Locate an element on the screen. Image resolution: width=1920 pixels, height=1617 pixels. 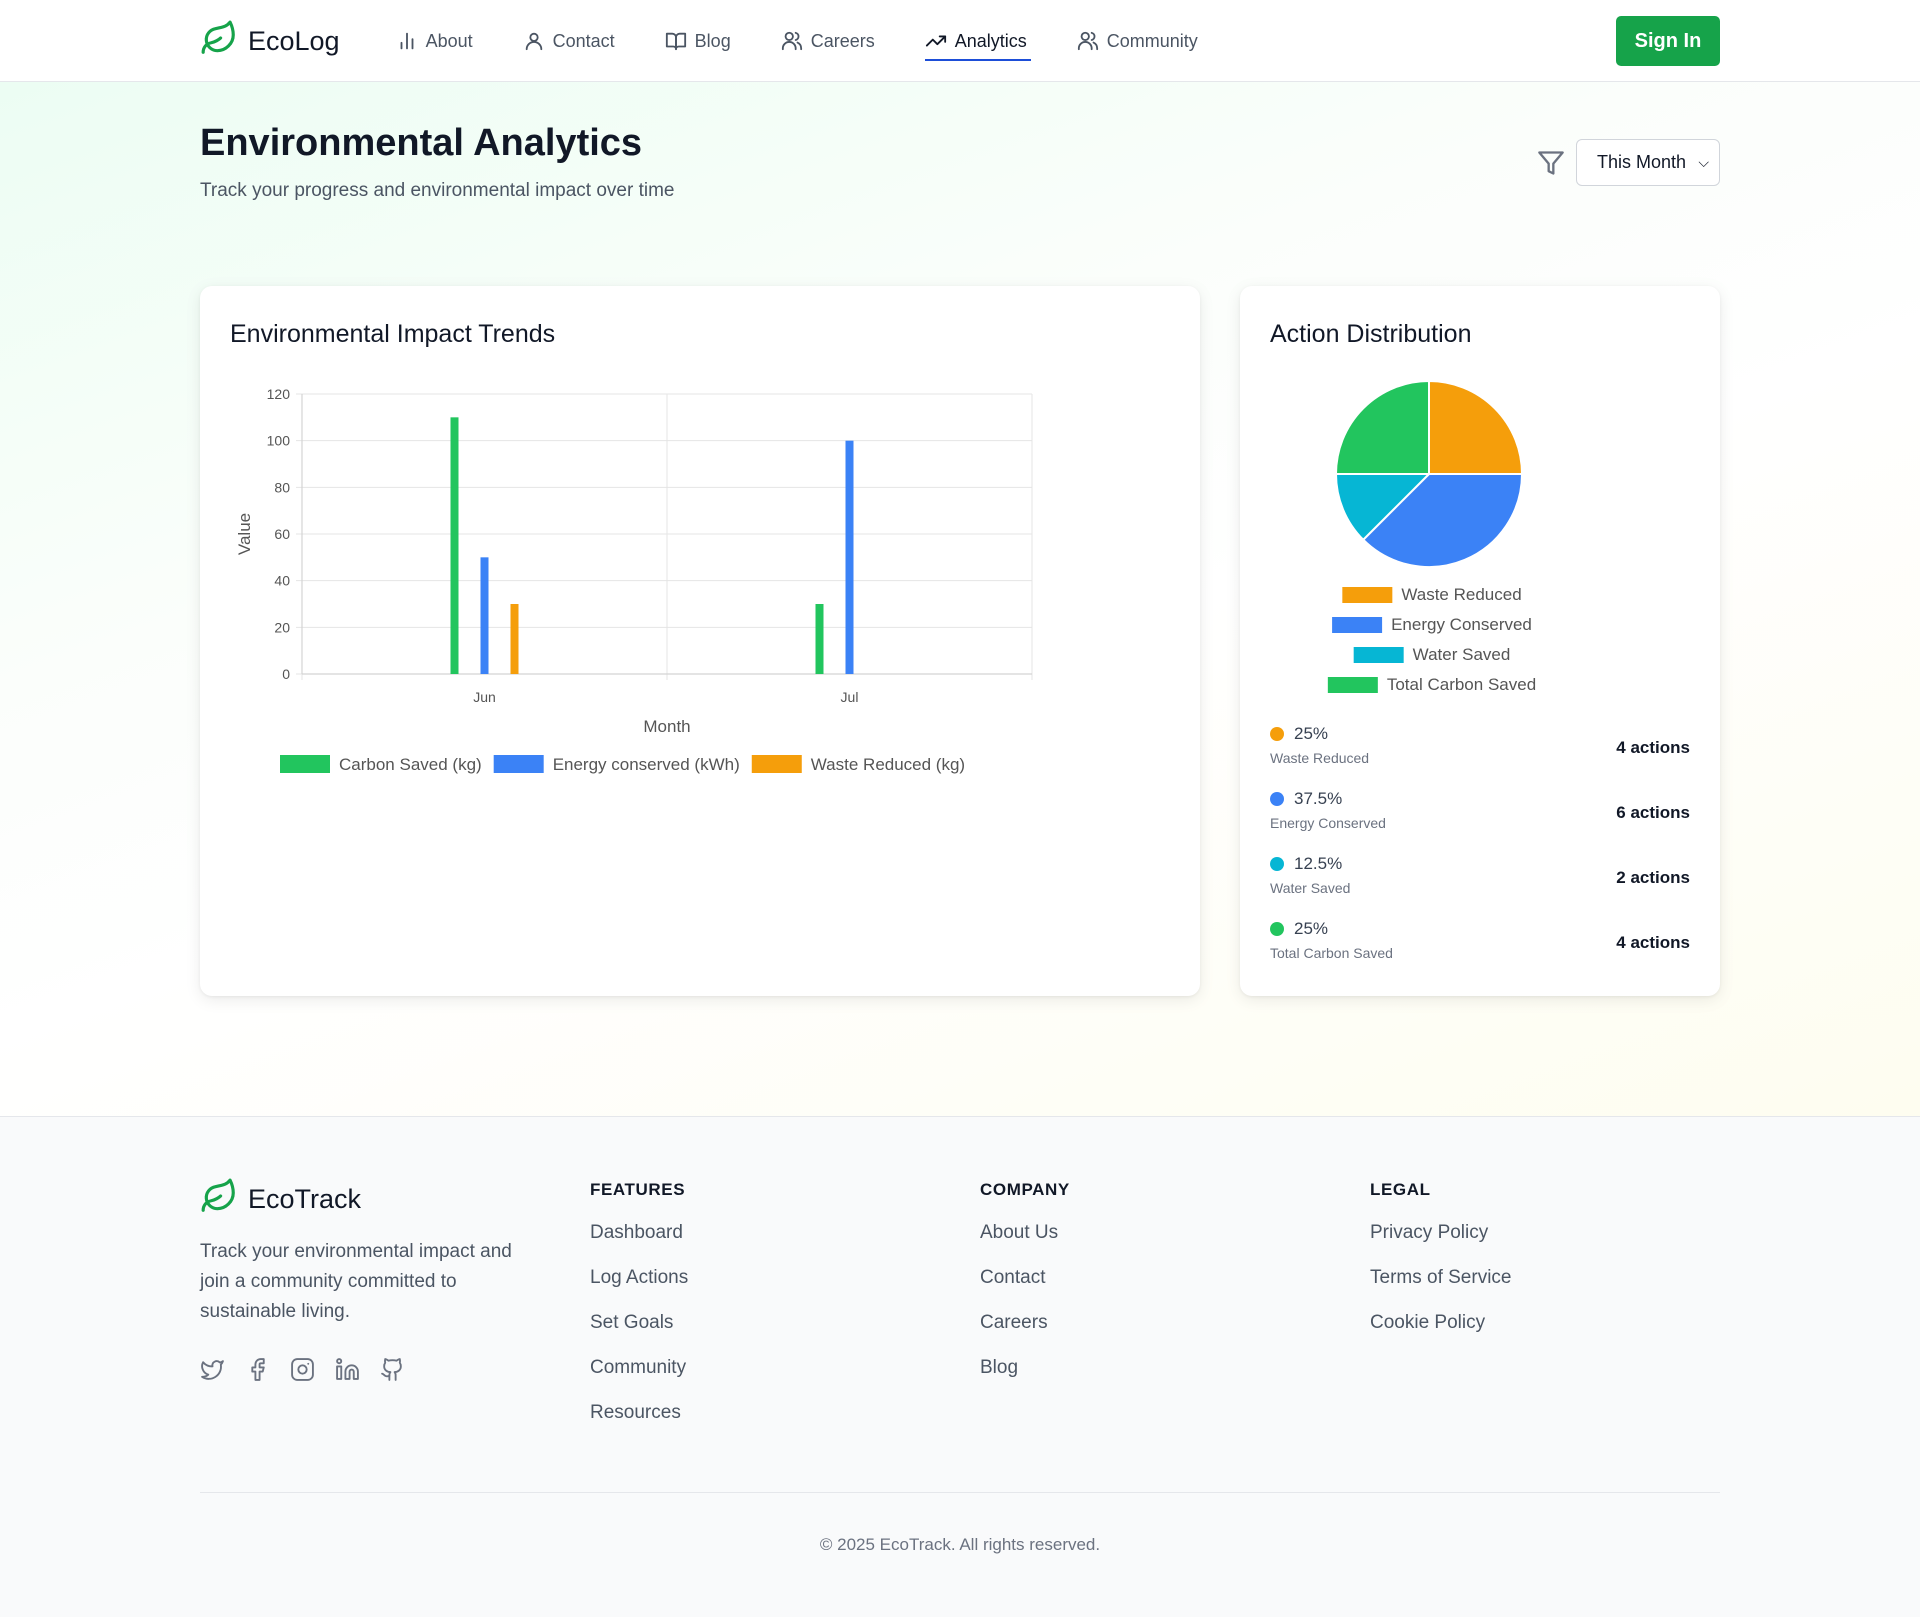
pie-legend-item: Total Carbon Saved is located at coordinates (1431, 684).